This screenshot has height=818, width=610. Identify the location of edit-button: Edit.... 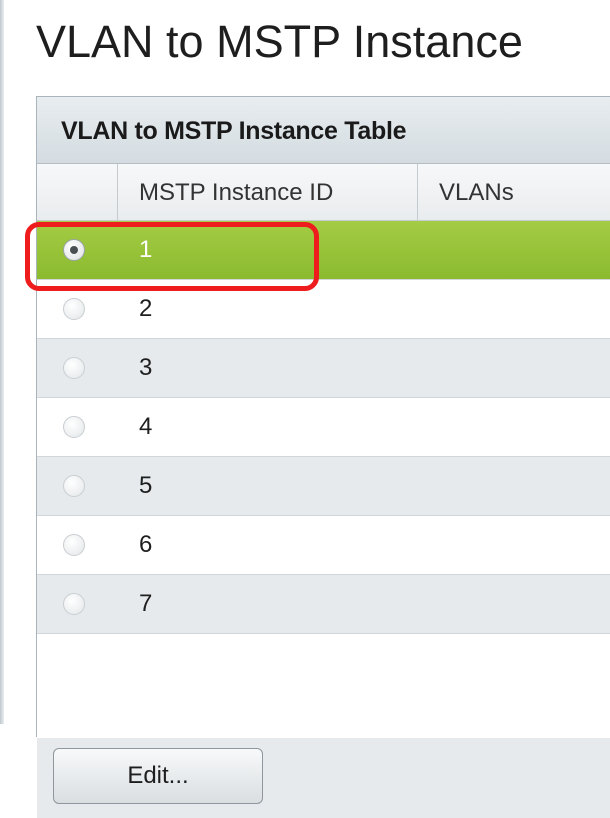
(158, 776).